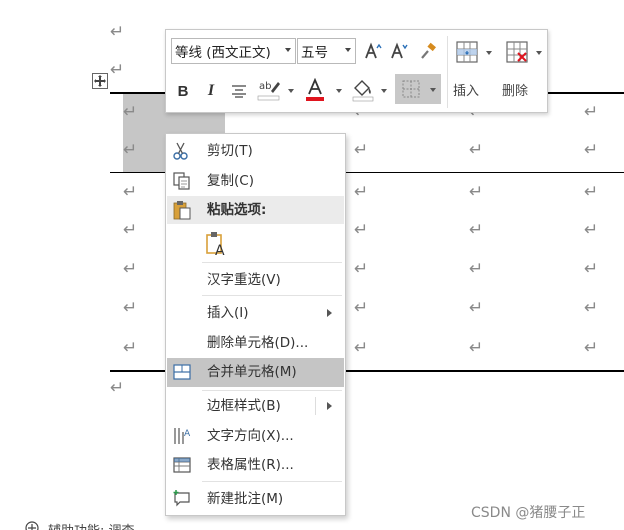 The image size is (624, 530). What do you see at coordinates (255, 244) in the screenshot?
I see `paste-keep-text-only: A` at bounding box center [255, 244].